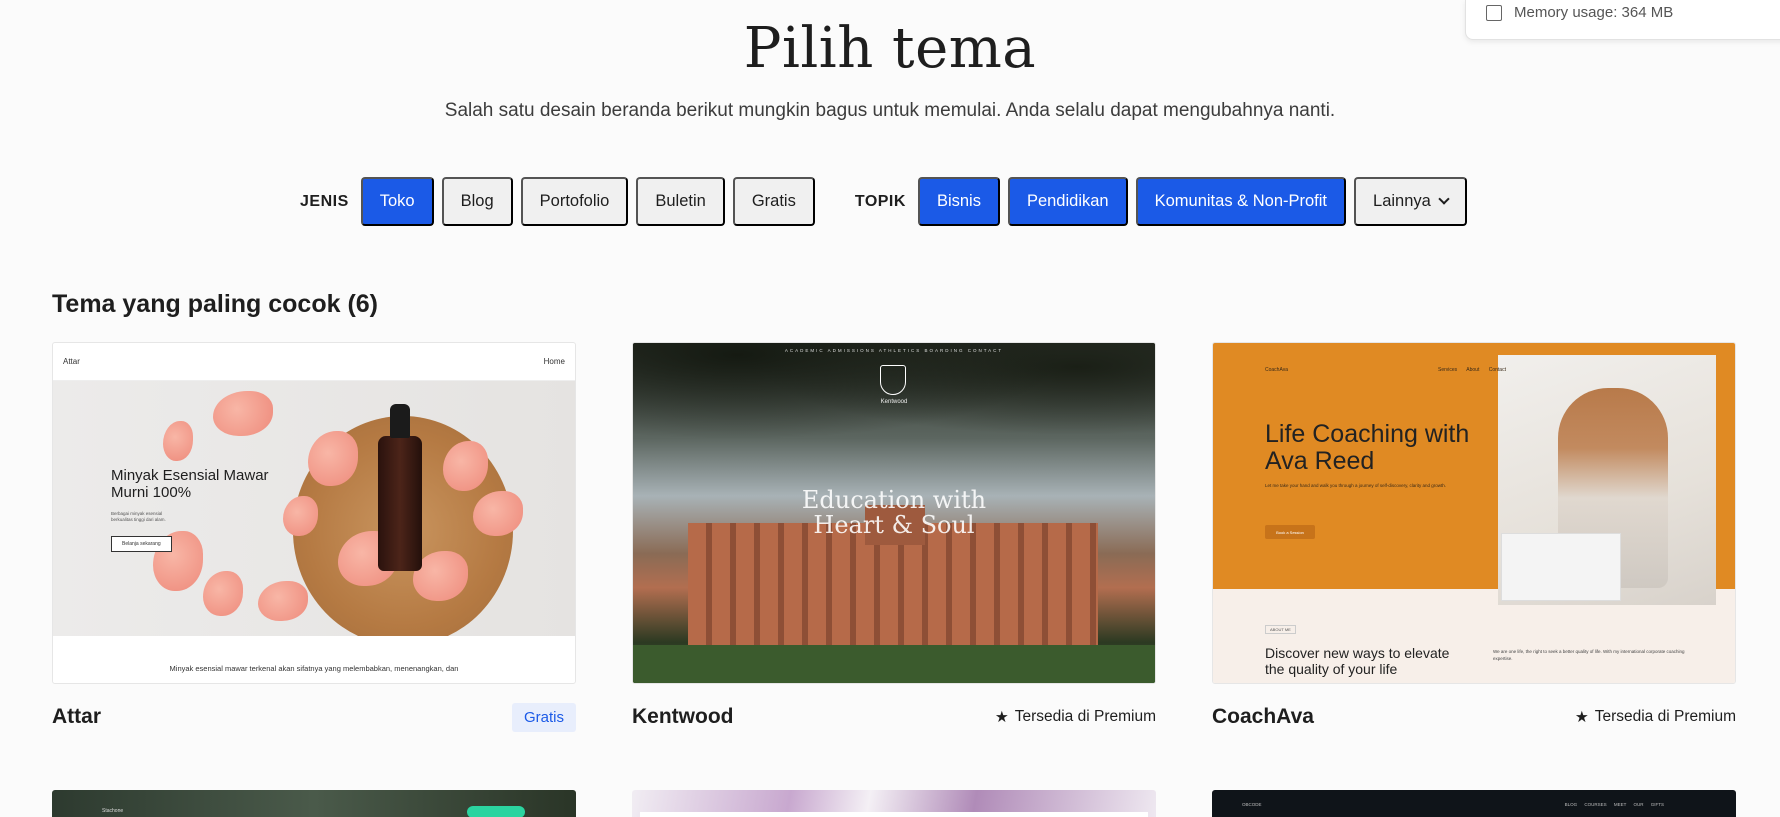 The image size is (1780, 817). I want to click on filter-chip-bisnis: Bisnis, so click(958, 201).